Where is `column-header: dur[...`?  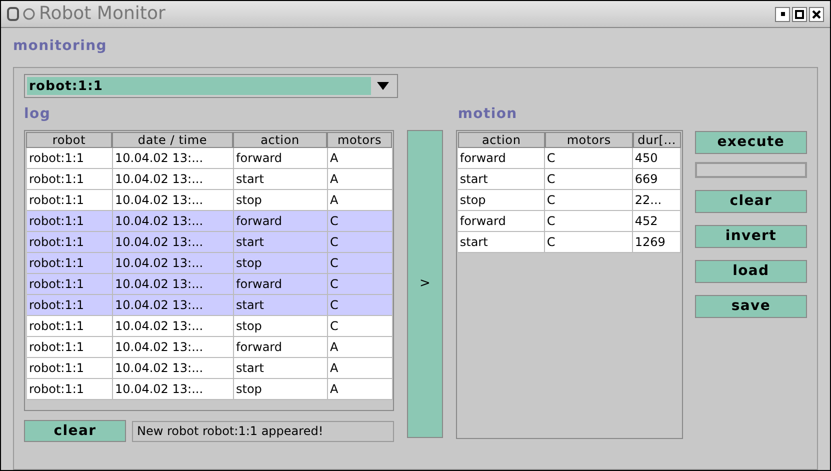
column-header: dur[... is located at coordinates (656, 140).